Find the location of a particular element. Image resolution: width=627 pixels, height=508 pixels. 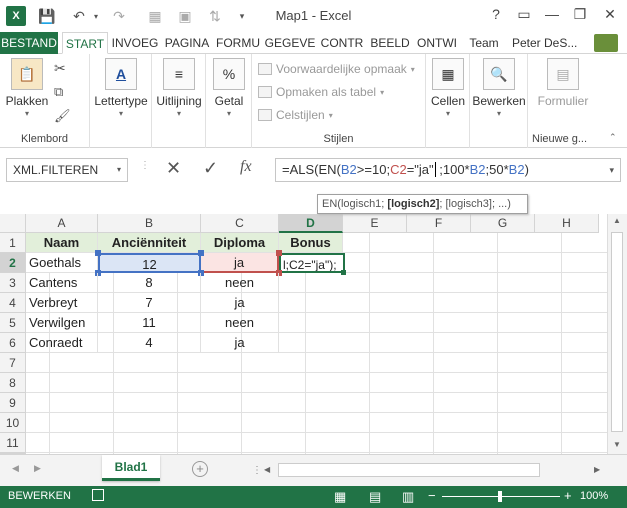

row-header: 7 is located at coordinates (13, 363).